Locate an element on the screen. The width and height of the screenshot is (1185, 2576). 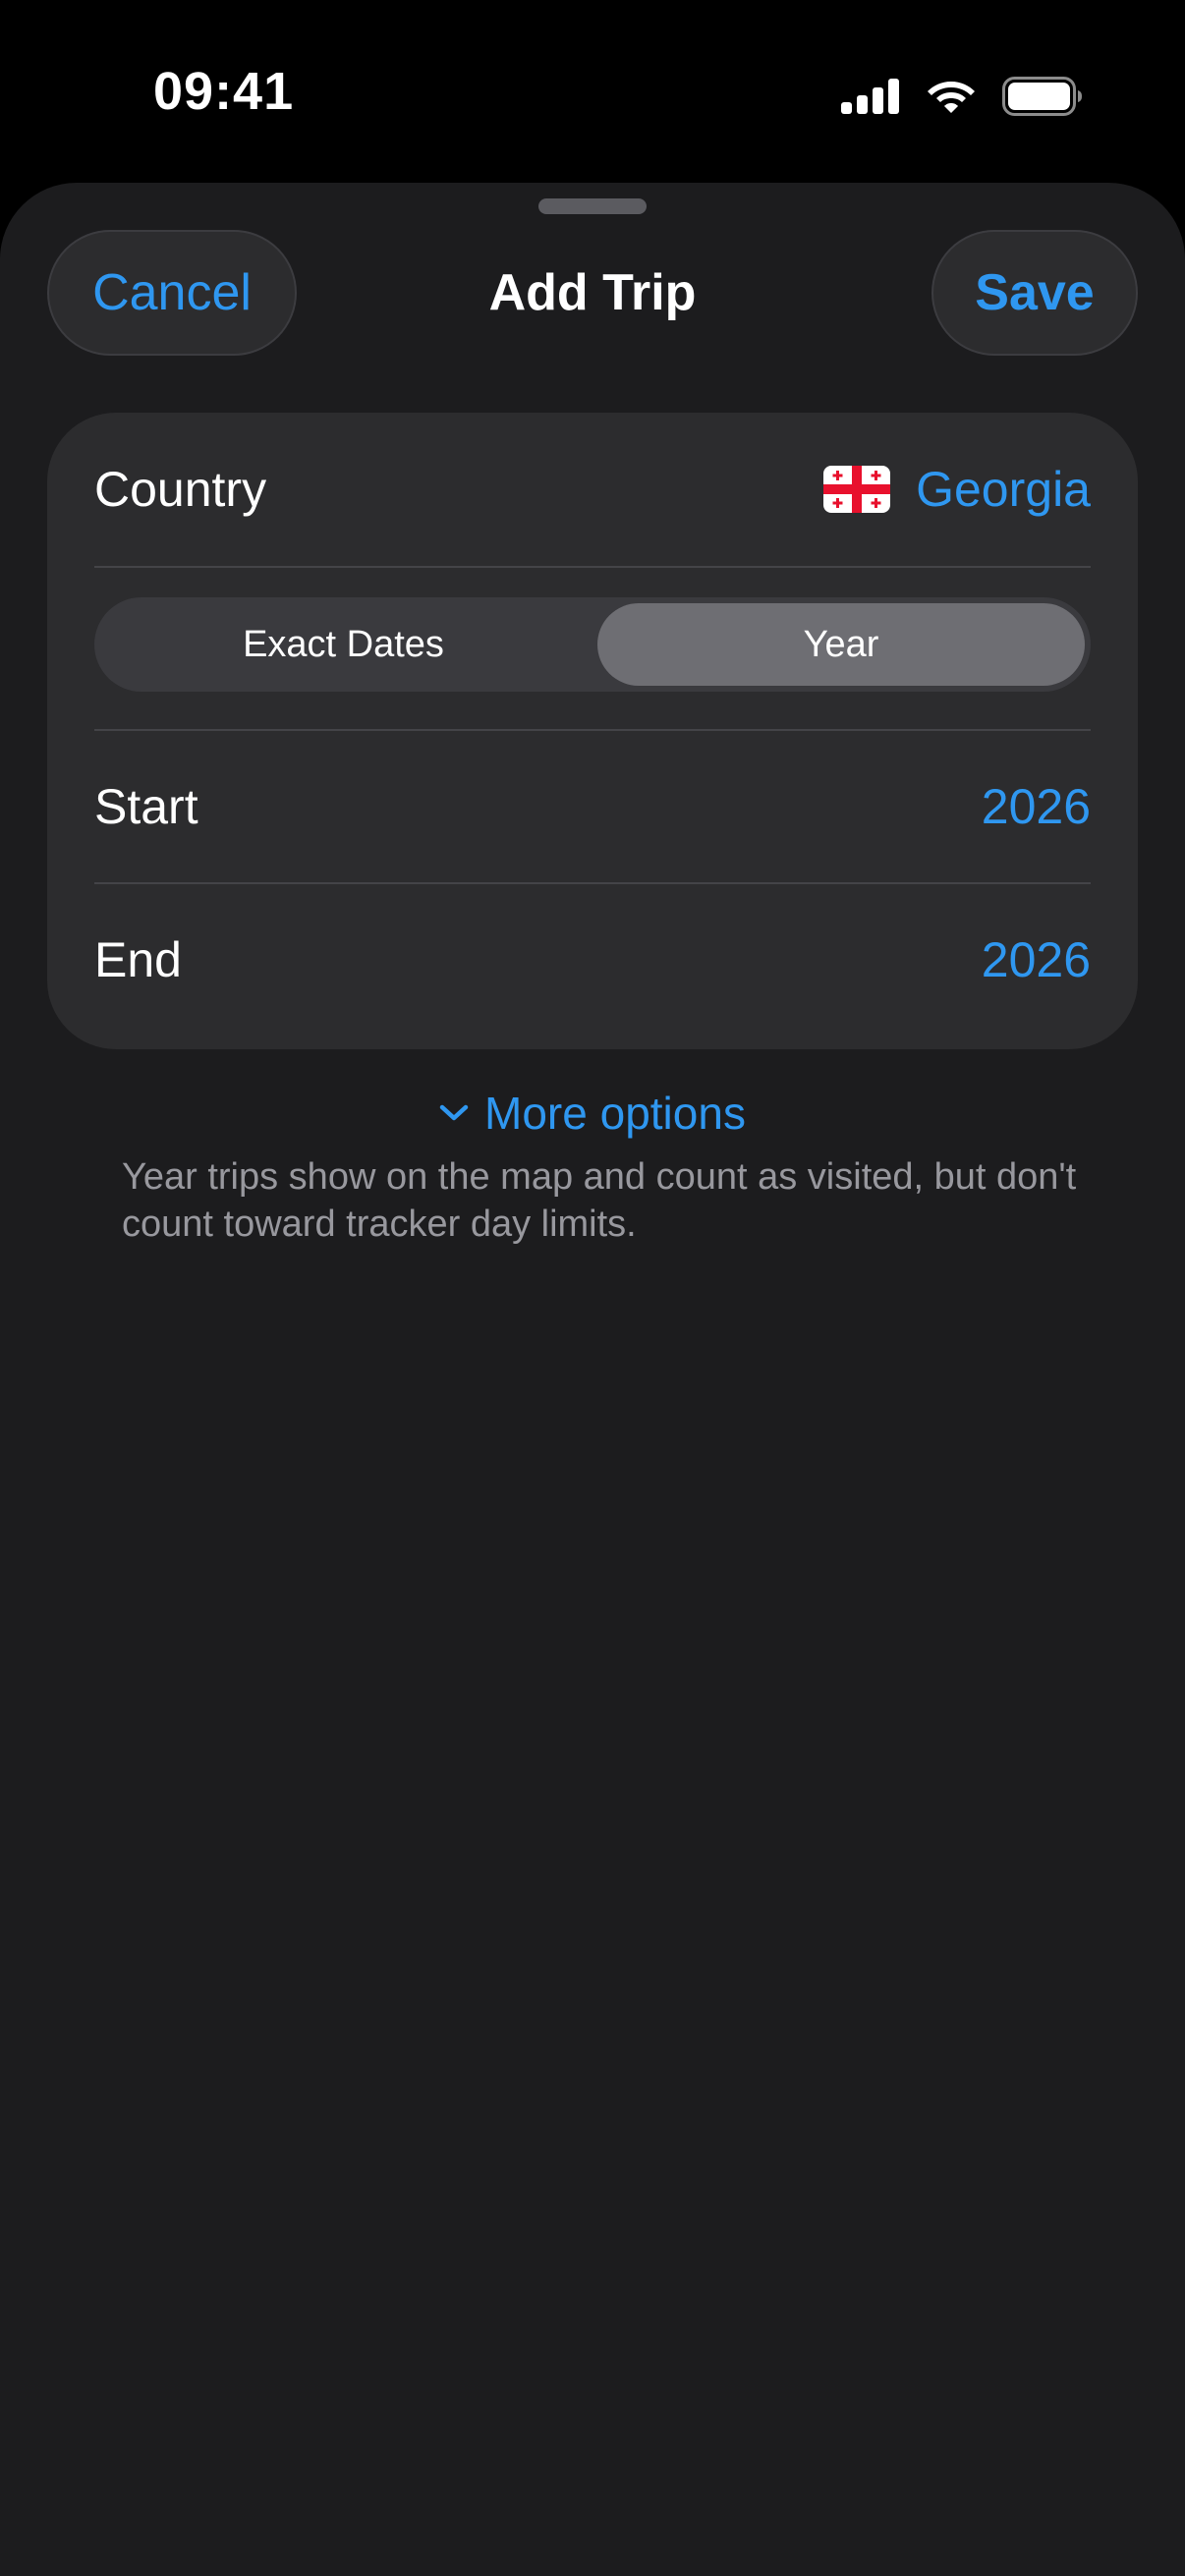
start-value: 2026 is located at coordinates (1037, 806).